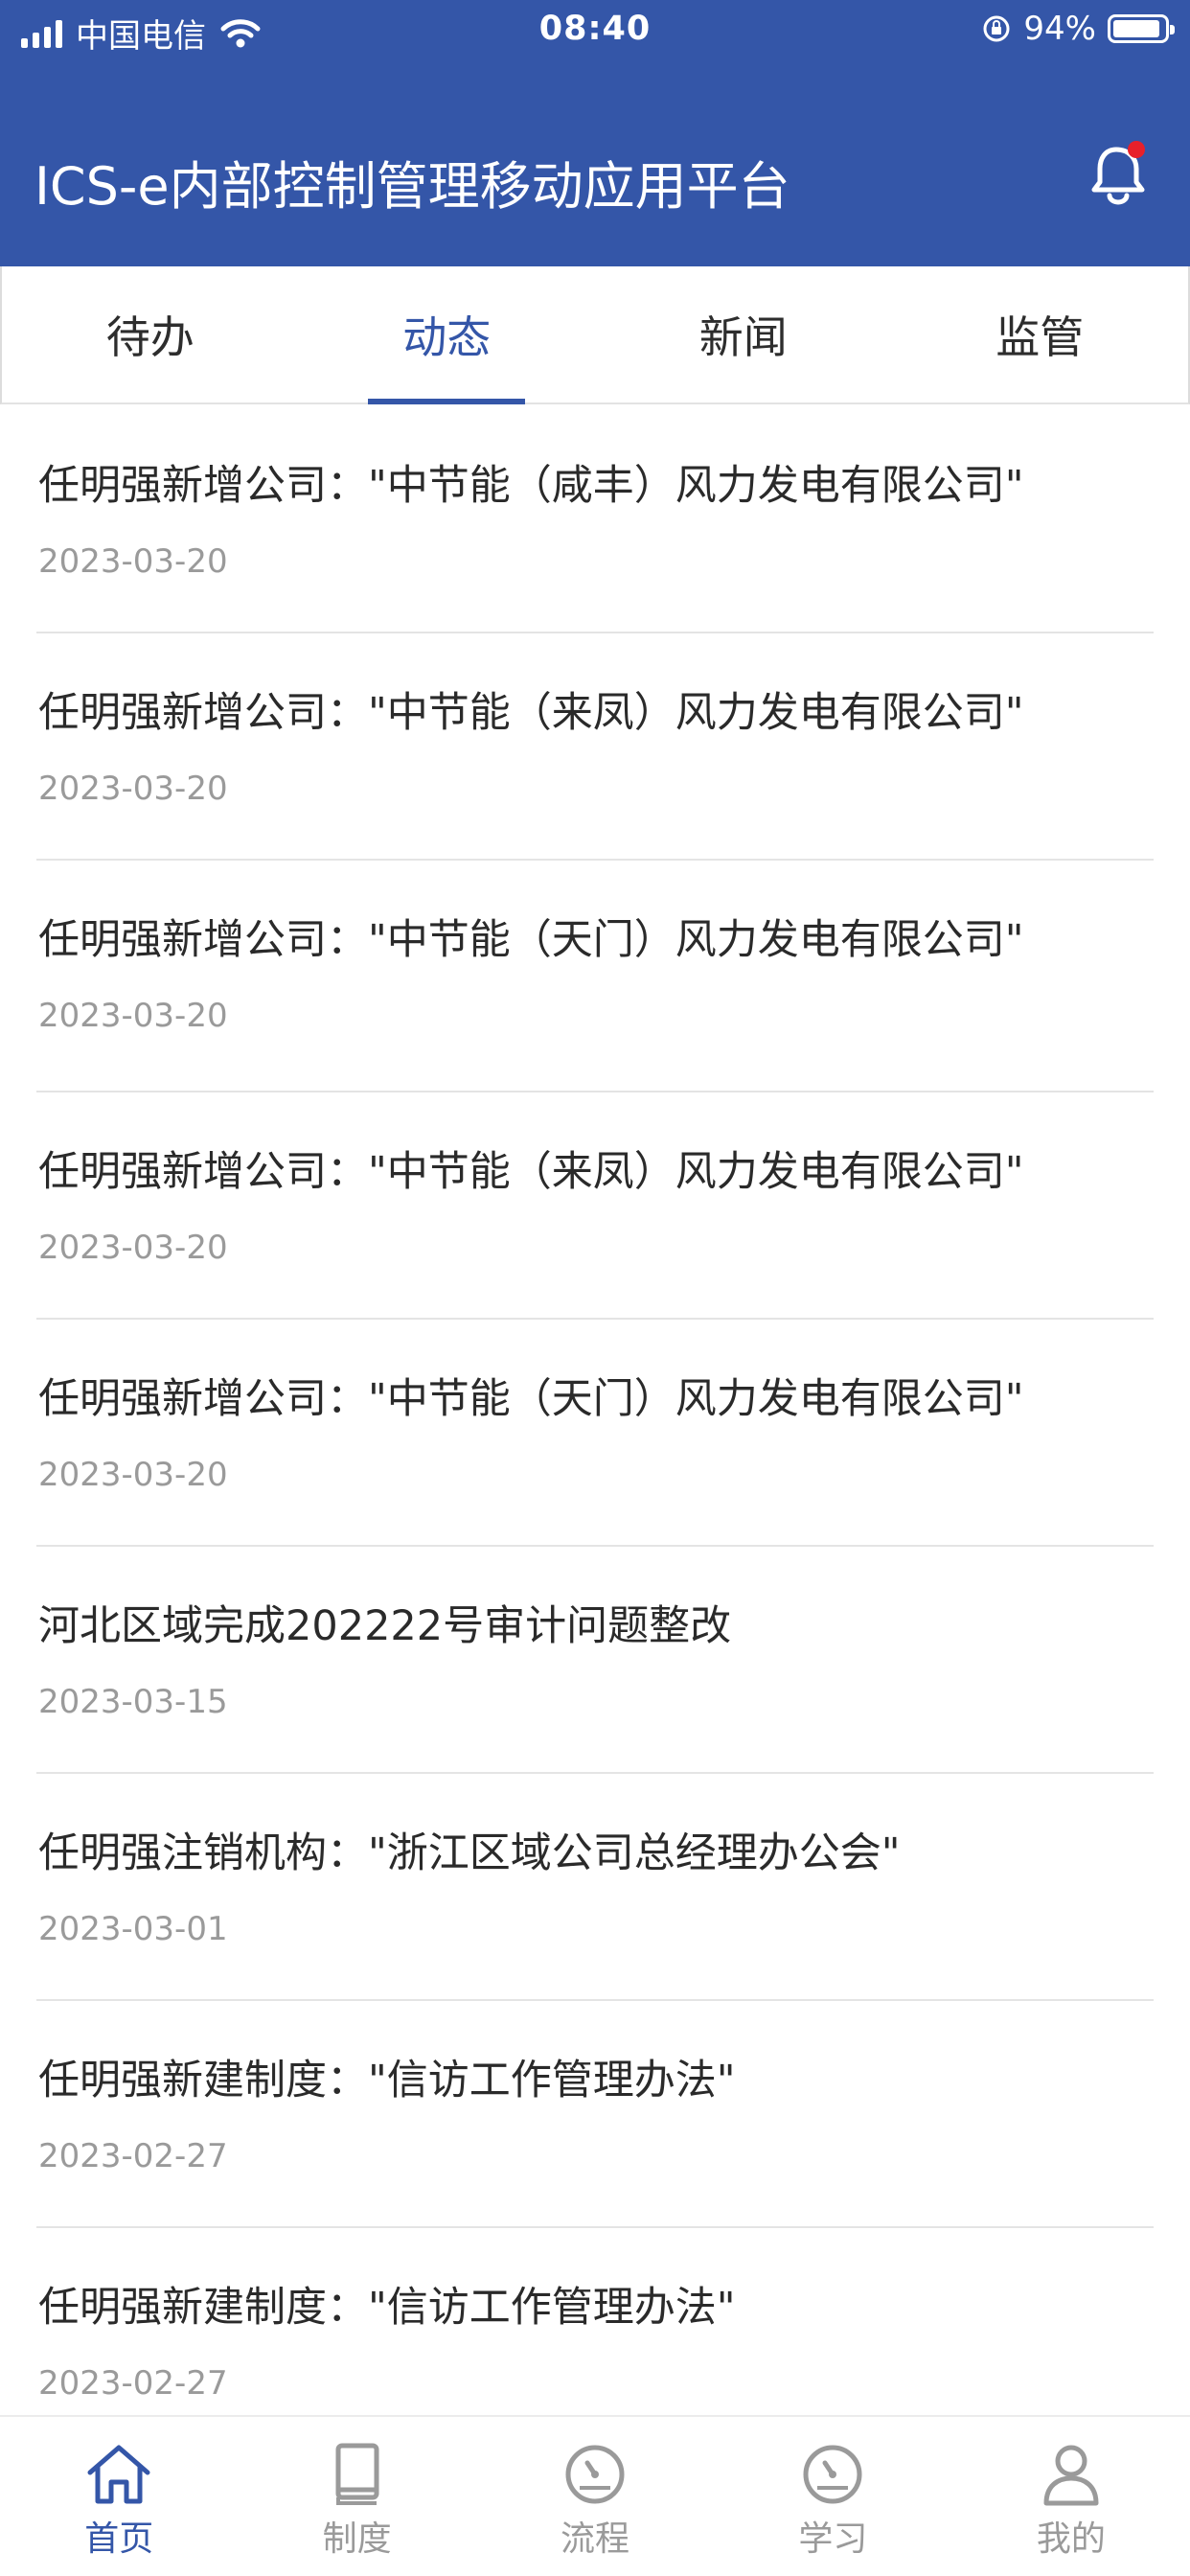 The height and width of the screenshot is (2576, 1190). Describe the element at coordinates (151, 334) in the screenshot. I see `tab-todo: 待办` at that location.